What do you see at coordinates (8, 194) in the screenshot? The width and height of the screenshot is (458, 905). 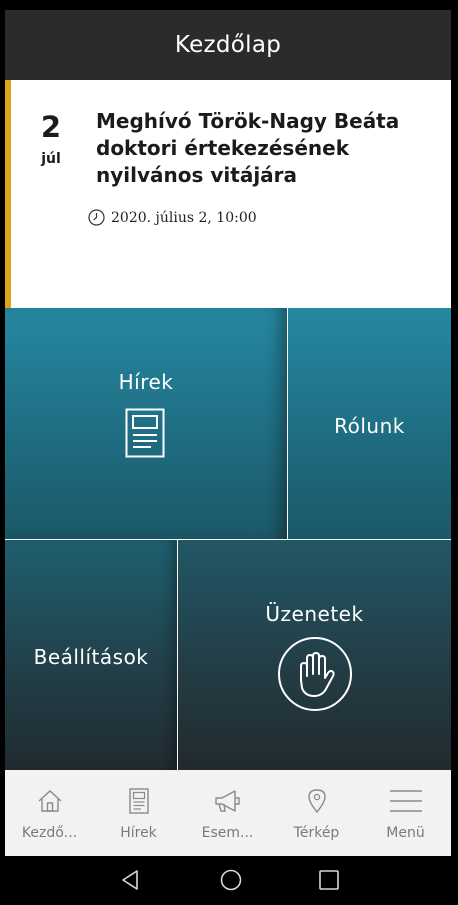 I see `event-accent-bar` at bounding box center [8, 194].